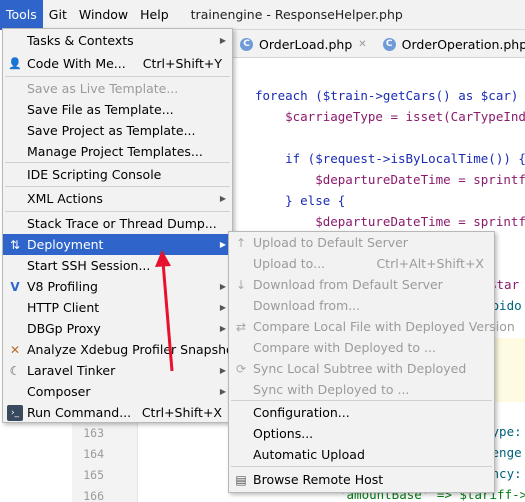 This screenshot has height=502, width=525. I want to click on menu-item-automatic-upload: Automatic Upload, so click(361, 454).